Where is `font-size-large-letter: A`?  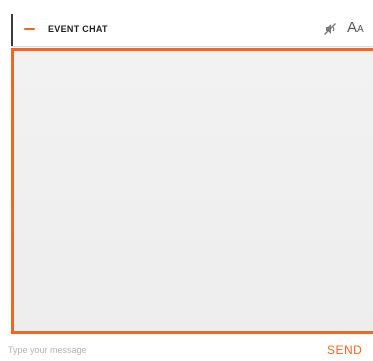
font-size-large-letter: A is located at coordinates (352, 27).